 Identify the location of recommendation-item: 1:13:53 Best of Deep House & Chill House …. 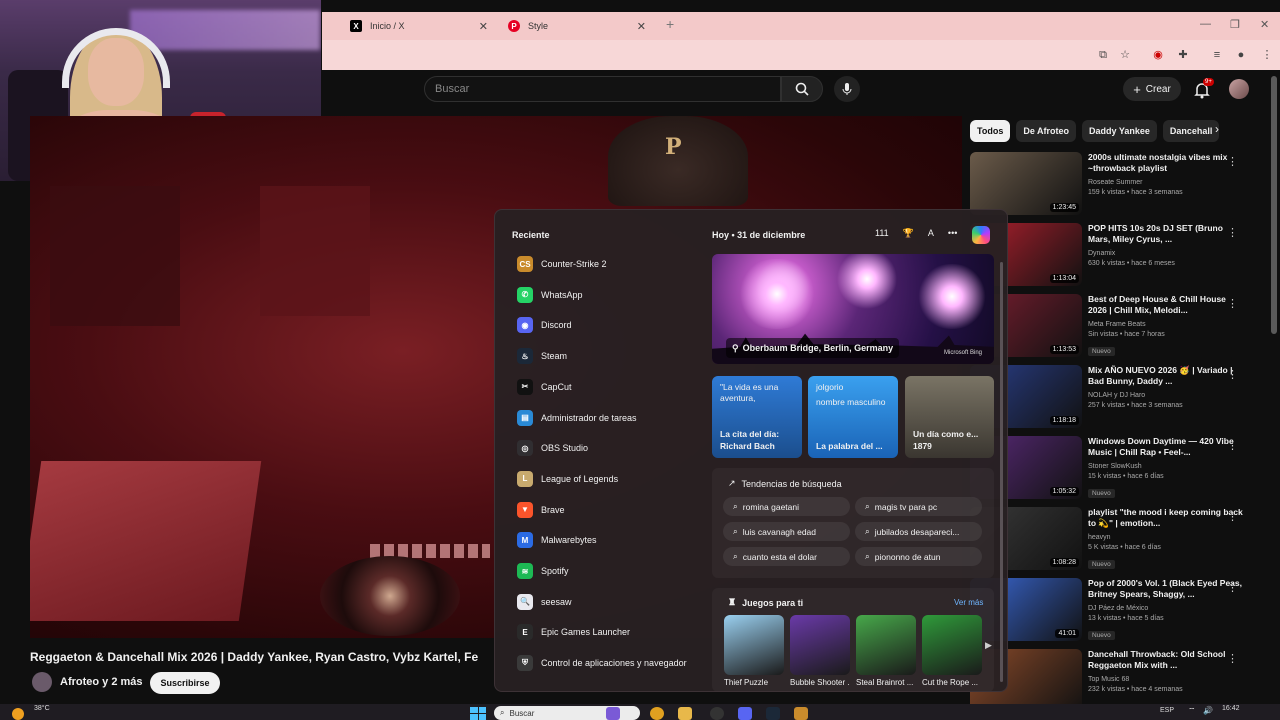
(1108, 329).